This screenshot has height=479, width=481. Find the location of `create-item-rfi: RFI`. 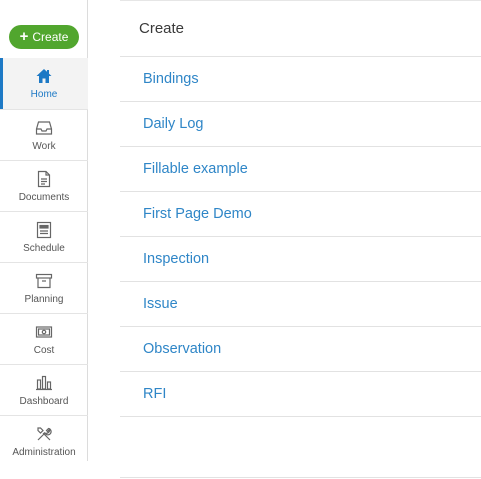

create-item-rfi: RFI is located at coordinates (300, 394).